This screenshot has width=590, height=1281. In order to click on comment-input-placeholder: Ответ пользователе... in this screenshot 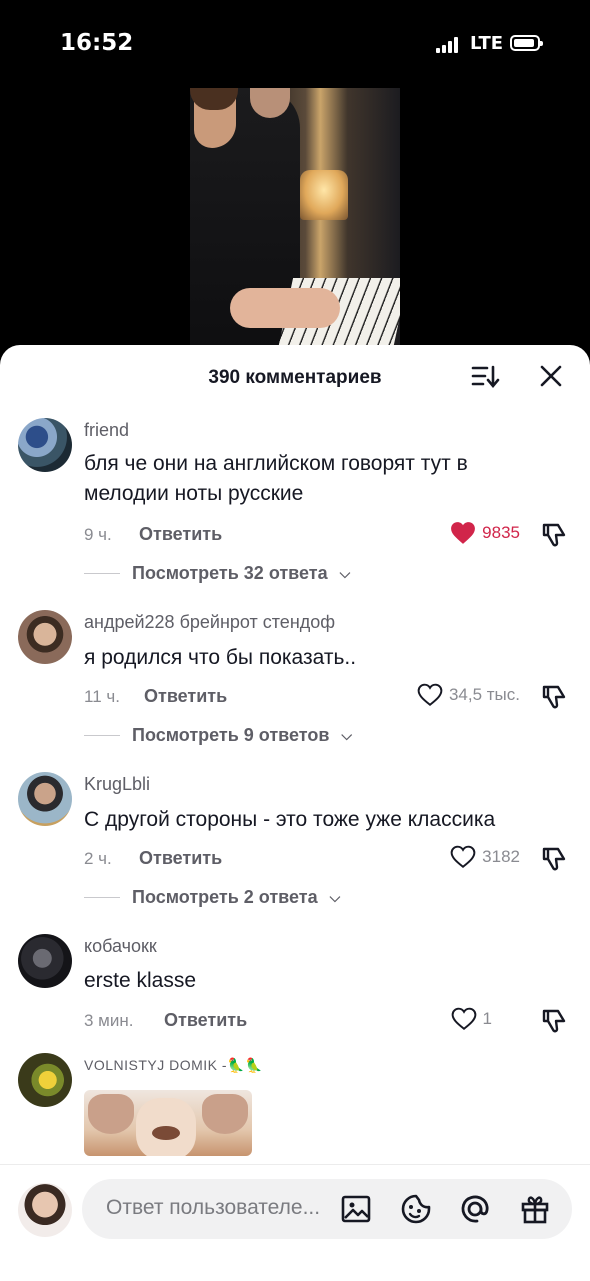, I will do `click(213, 1207)`.